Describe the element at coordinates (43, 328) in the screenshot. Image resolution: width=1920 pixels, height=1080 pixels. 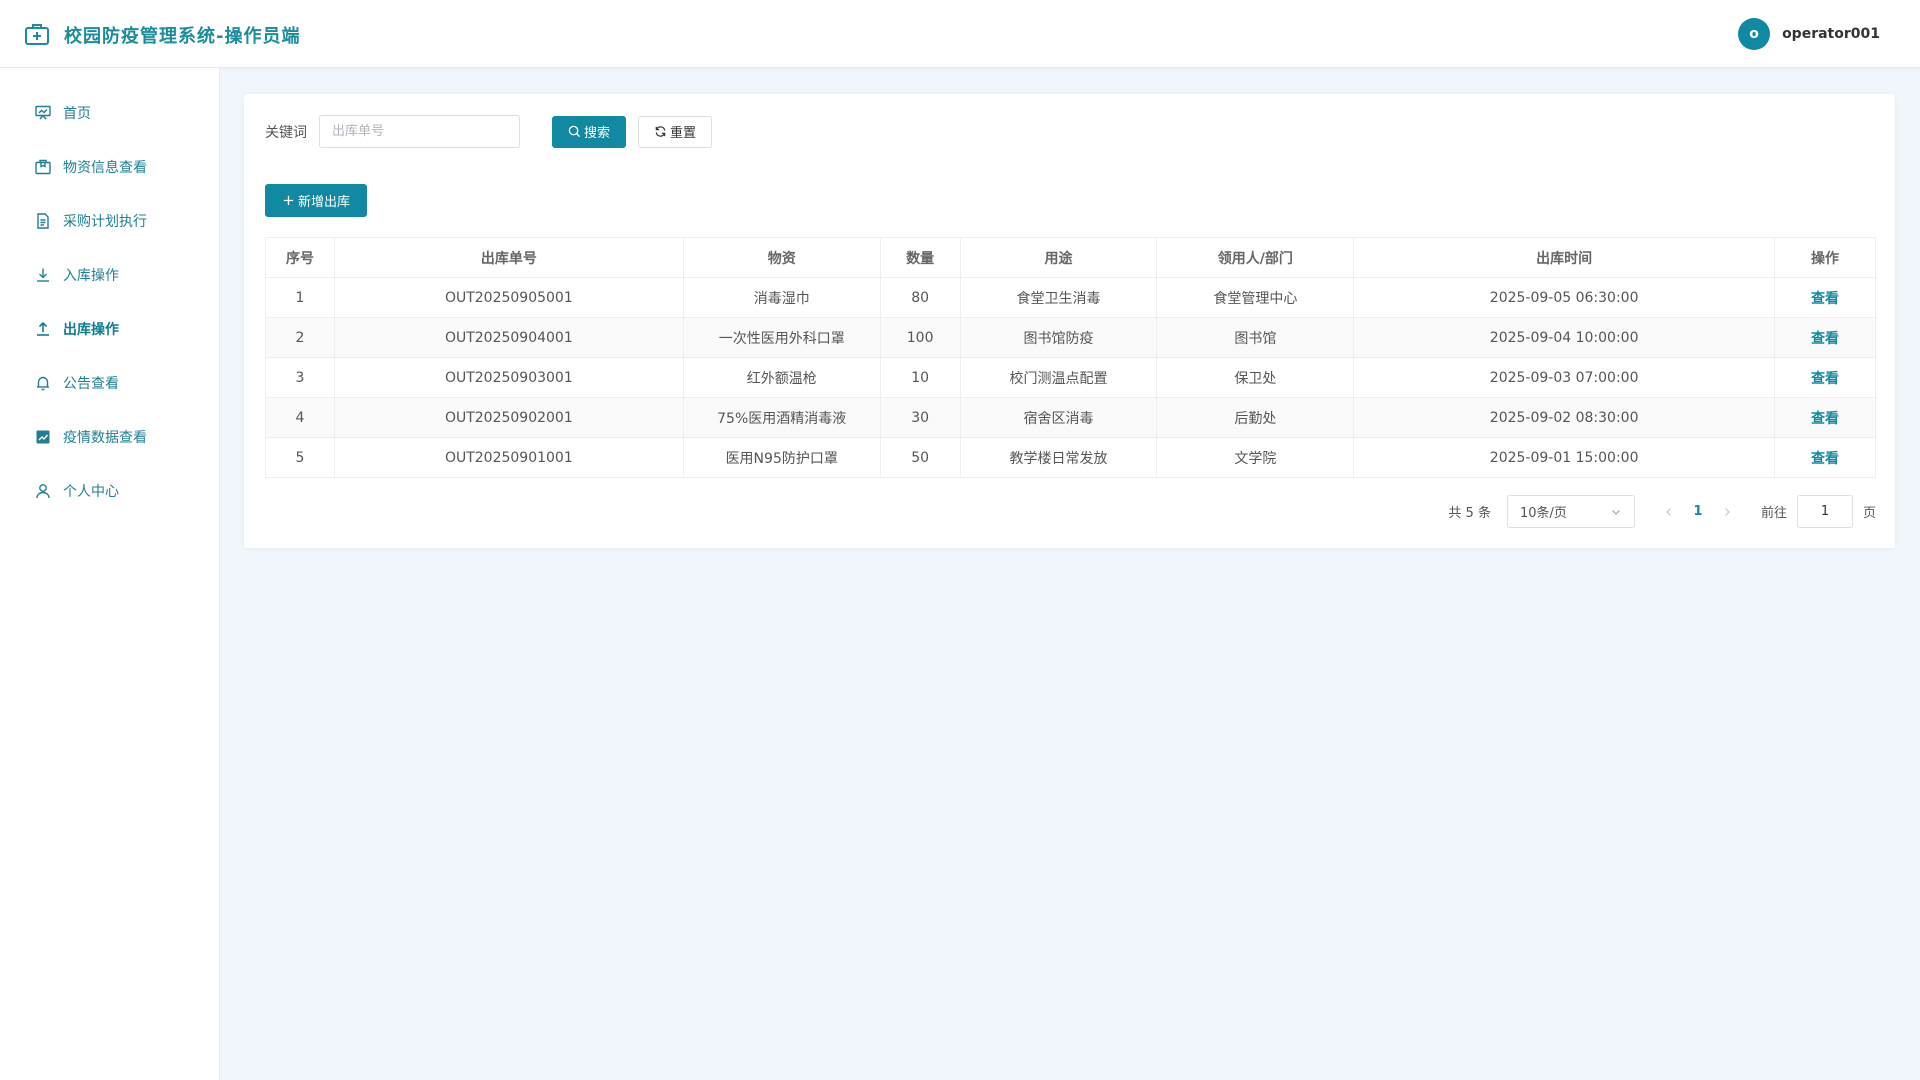
I see `upload-icon` at that location.